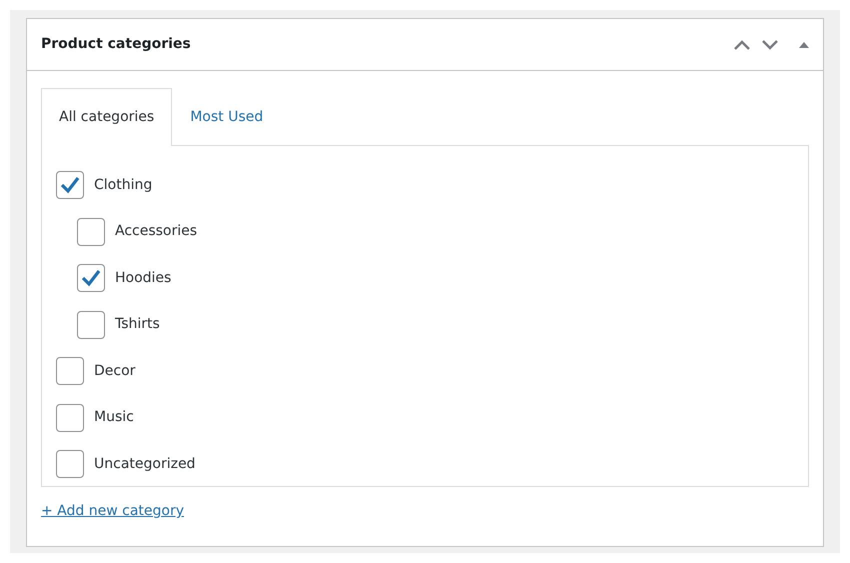  I want to click on category-label: Tshirts, so click(137, 324).